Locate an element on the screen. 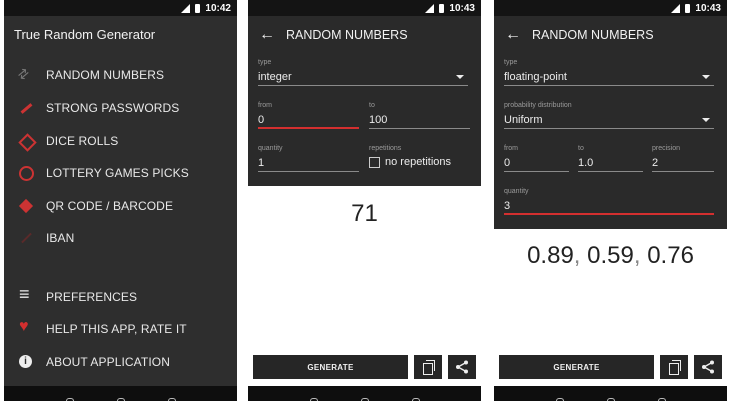 This screenshot has width=732, height=401. key-icon is located at coordinates (26, 108).